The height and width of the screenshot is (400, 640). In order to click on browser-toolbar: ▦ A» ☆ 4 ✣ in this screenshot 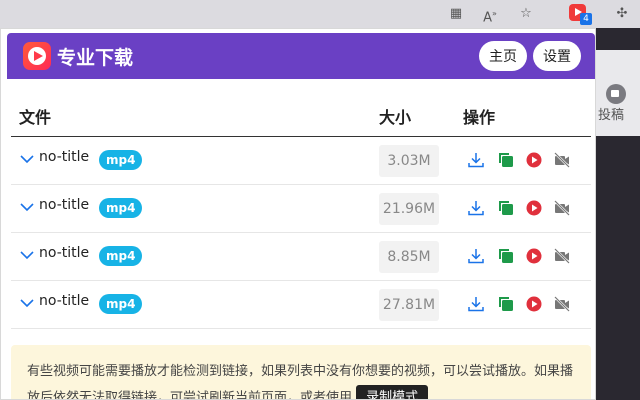, I will do `click(320, 14)`.